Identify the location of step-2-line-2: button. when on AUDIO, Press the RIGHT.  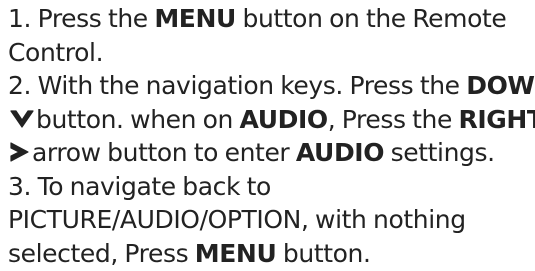
(271, 120).